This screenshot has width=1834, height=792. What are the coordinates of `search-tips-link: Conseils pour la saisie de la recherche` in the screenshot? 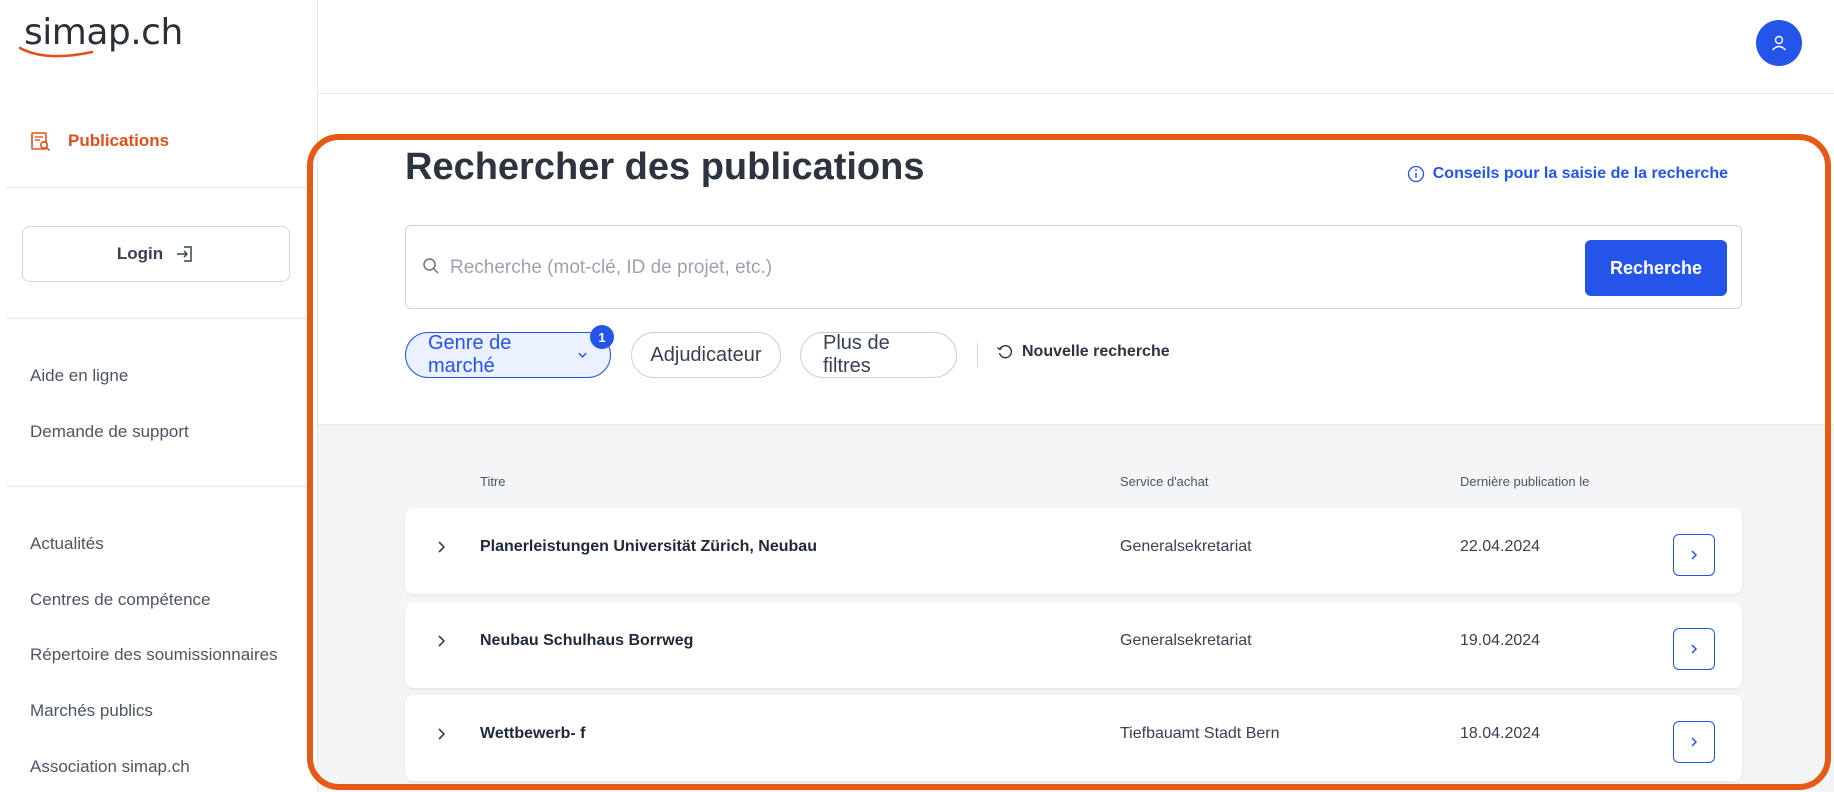 It's located at (1567, 174).